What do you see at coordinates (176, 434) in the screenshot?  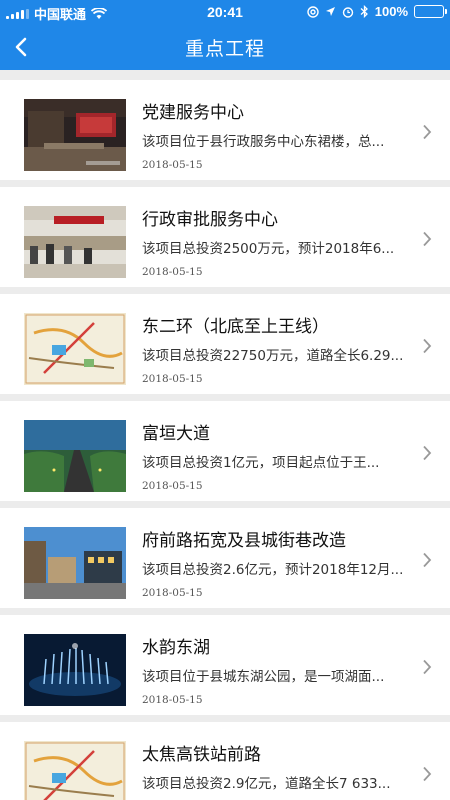 I see `item-title: 富垣大道` at bounding box center [176, 434].